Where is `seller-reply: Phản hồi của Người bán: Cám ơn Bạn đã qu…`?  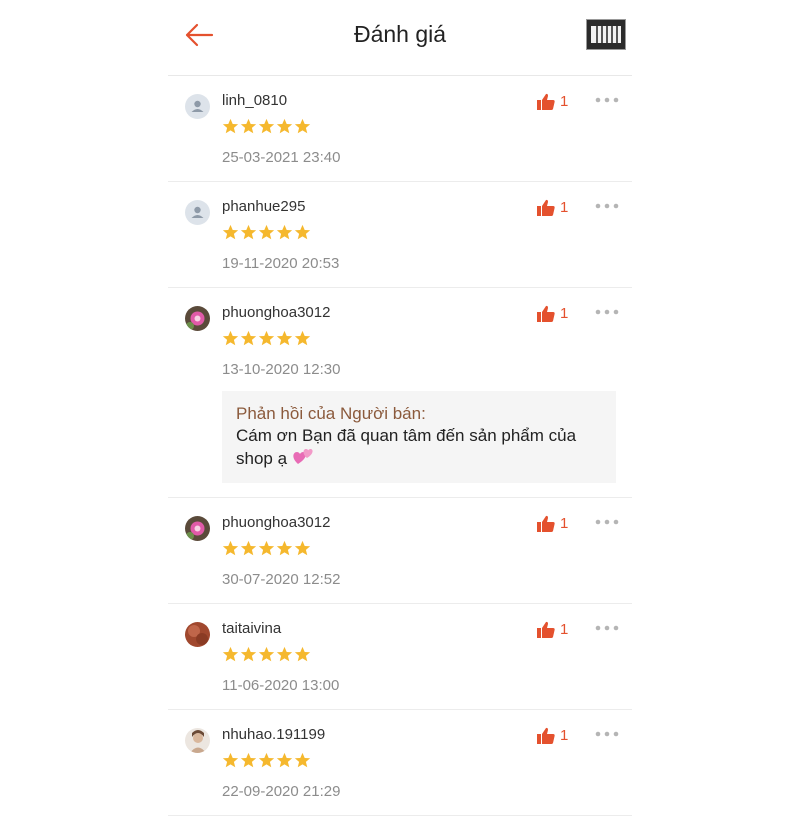 seller-reply: Phản hồi của Người bán: Cám ơn Bạn đã qu… is located at coordinates (419, 437).